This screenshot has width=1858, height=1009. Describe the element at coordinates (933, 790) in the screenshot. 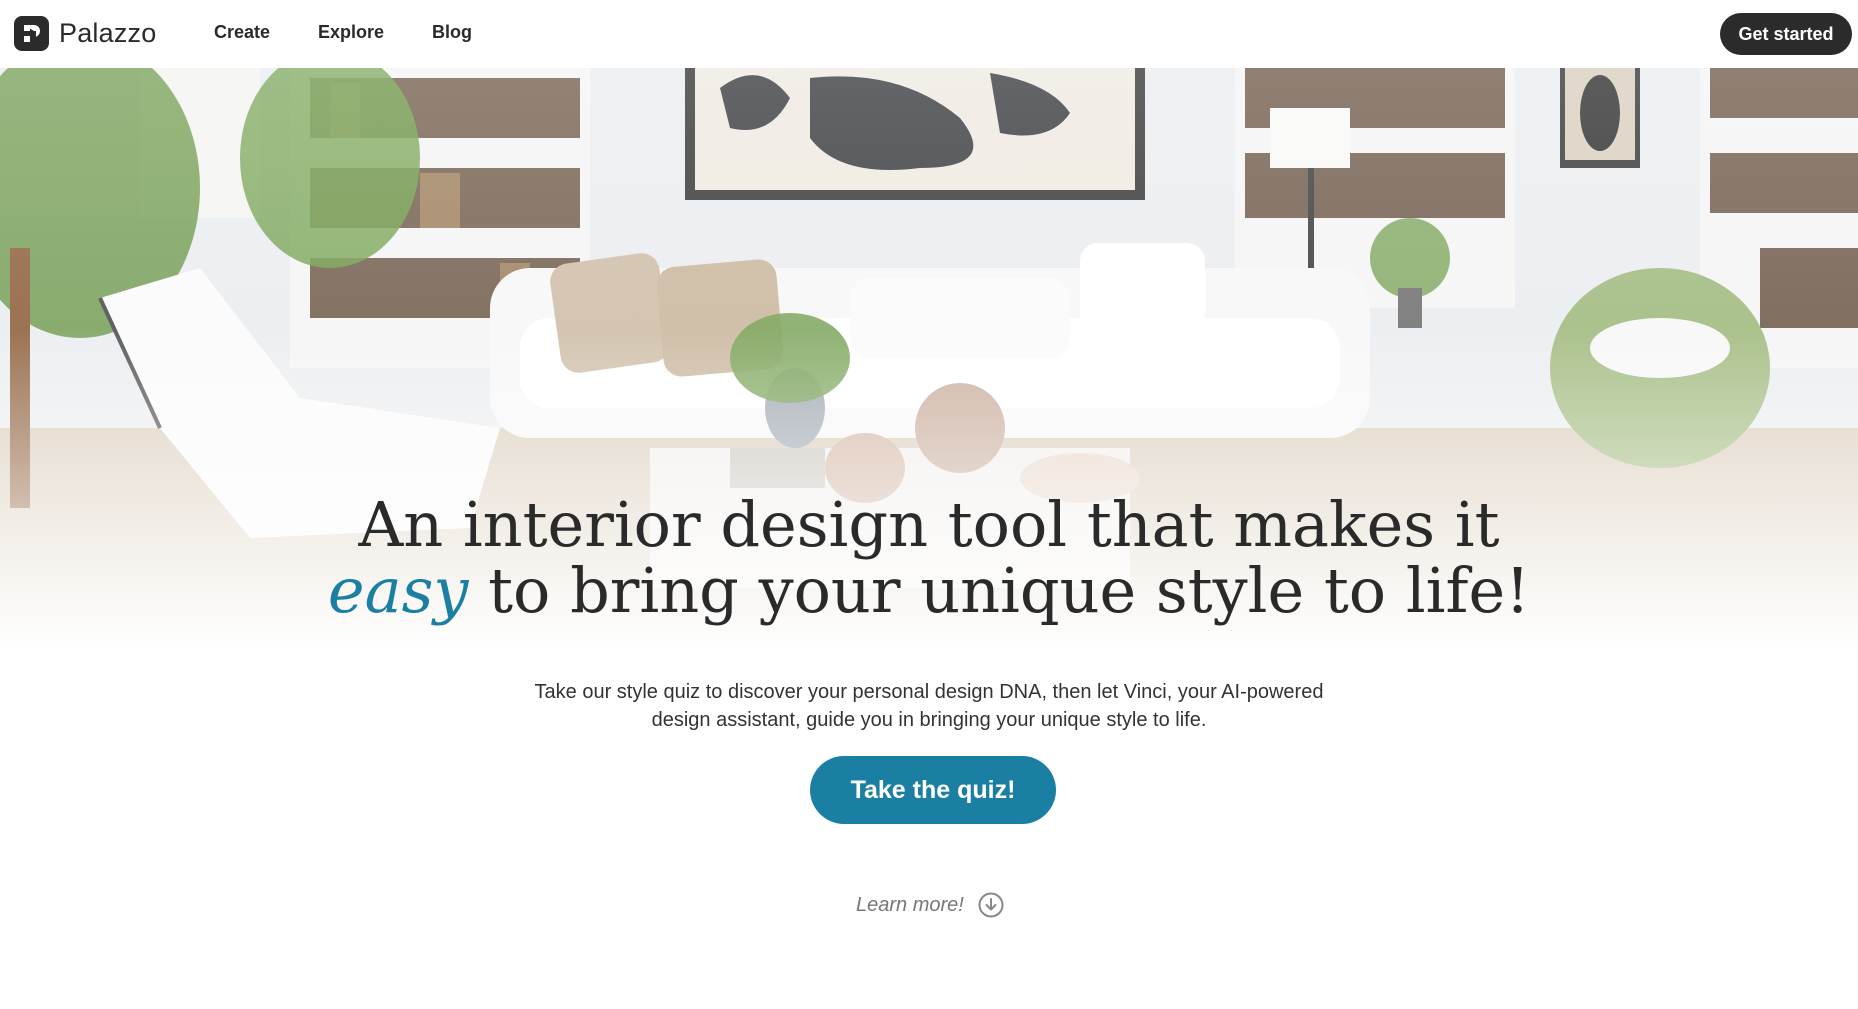

I see `take-quiz-button: Take the quiz!` at that location.